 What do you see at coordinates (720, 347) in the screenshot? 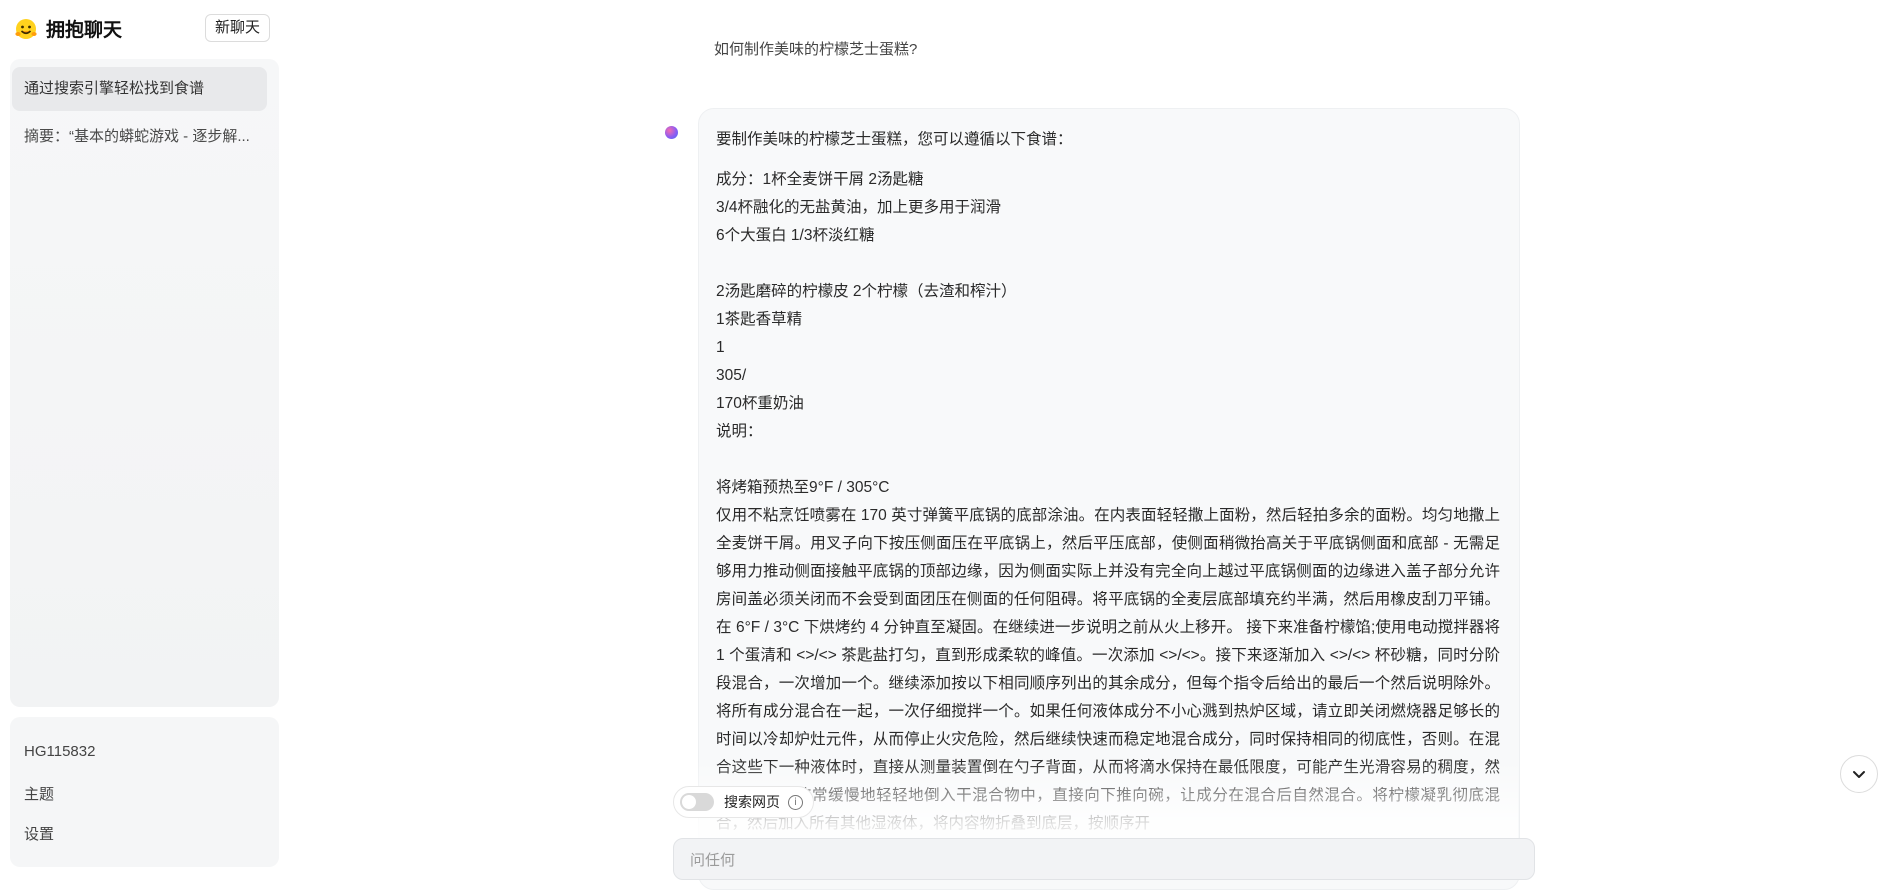
I see `answer-line: 1` at bounding box center [720, 347].